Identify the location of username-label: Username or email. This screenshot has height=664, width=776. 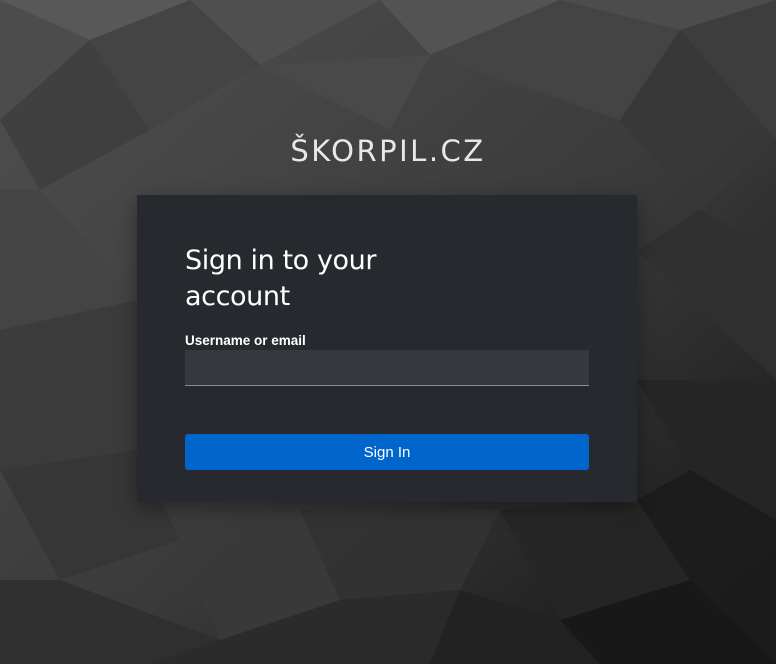
(245, 340).